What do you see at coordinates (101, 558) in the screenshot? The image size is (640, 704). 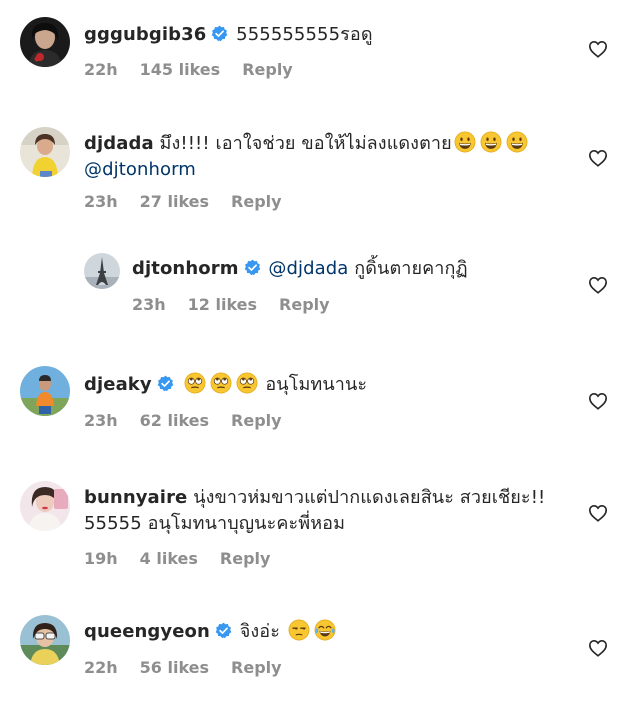 I see `timestamp: 19h` at bounding box center [101, 558].